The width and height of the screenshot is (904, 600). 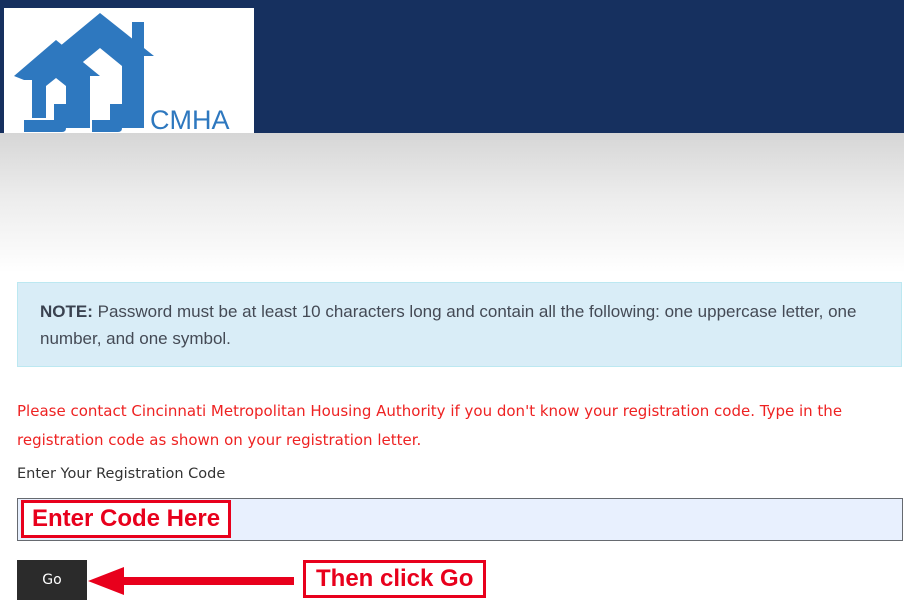 What do you see at coordinates (129, 71) in the screenshot?
I see `cmha-logo: CMHA` at bounding box center [129, 71].